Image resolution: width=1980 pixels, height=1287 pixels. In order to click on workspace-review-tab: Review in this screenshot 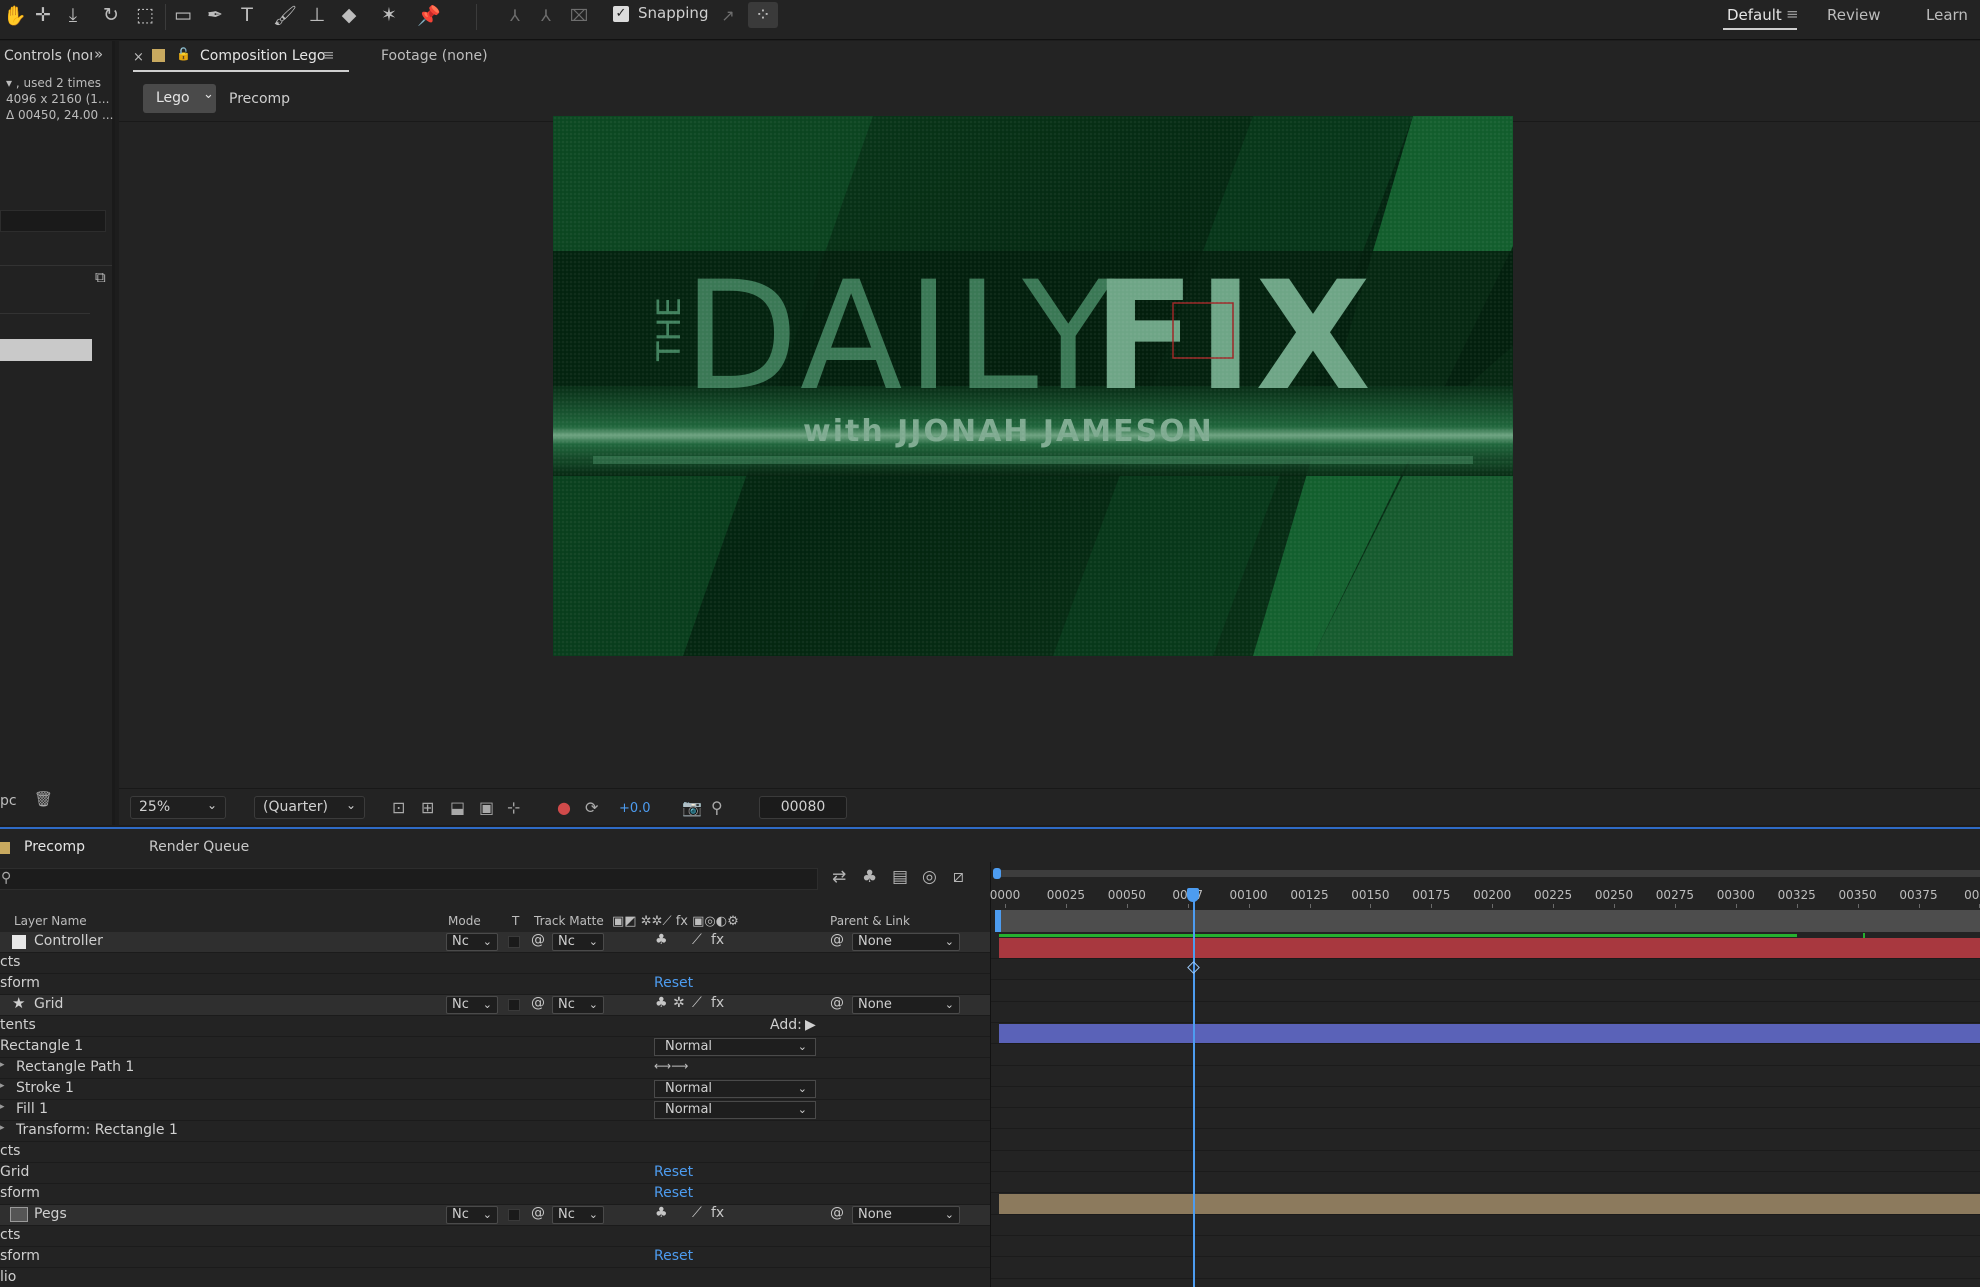, I will do `click(1854, 15)`.